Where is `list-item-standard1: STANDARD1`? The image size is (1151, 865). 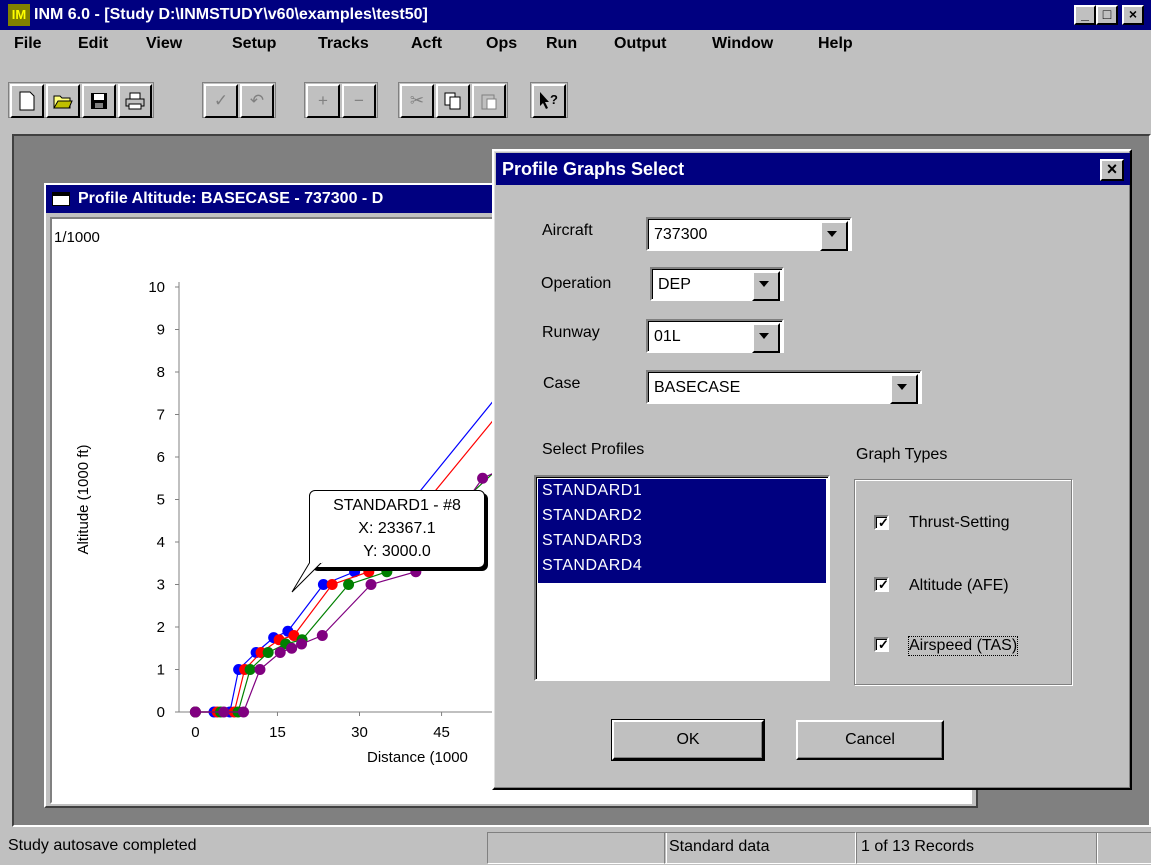 list-item-standard1: STANDARD1 is located at coordinates (592, 491).